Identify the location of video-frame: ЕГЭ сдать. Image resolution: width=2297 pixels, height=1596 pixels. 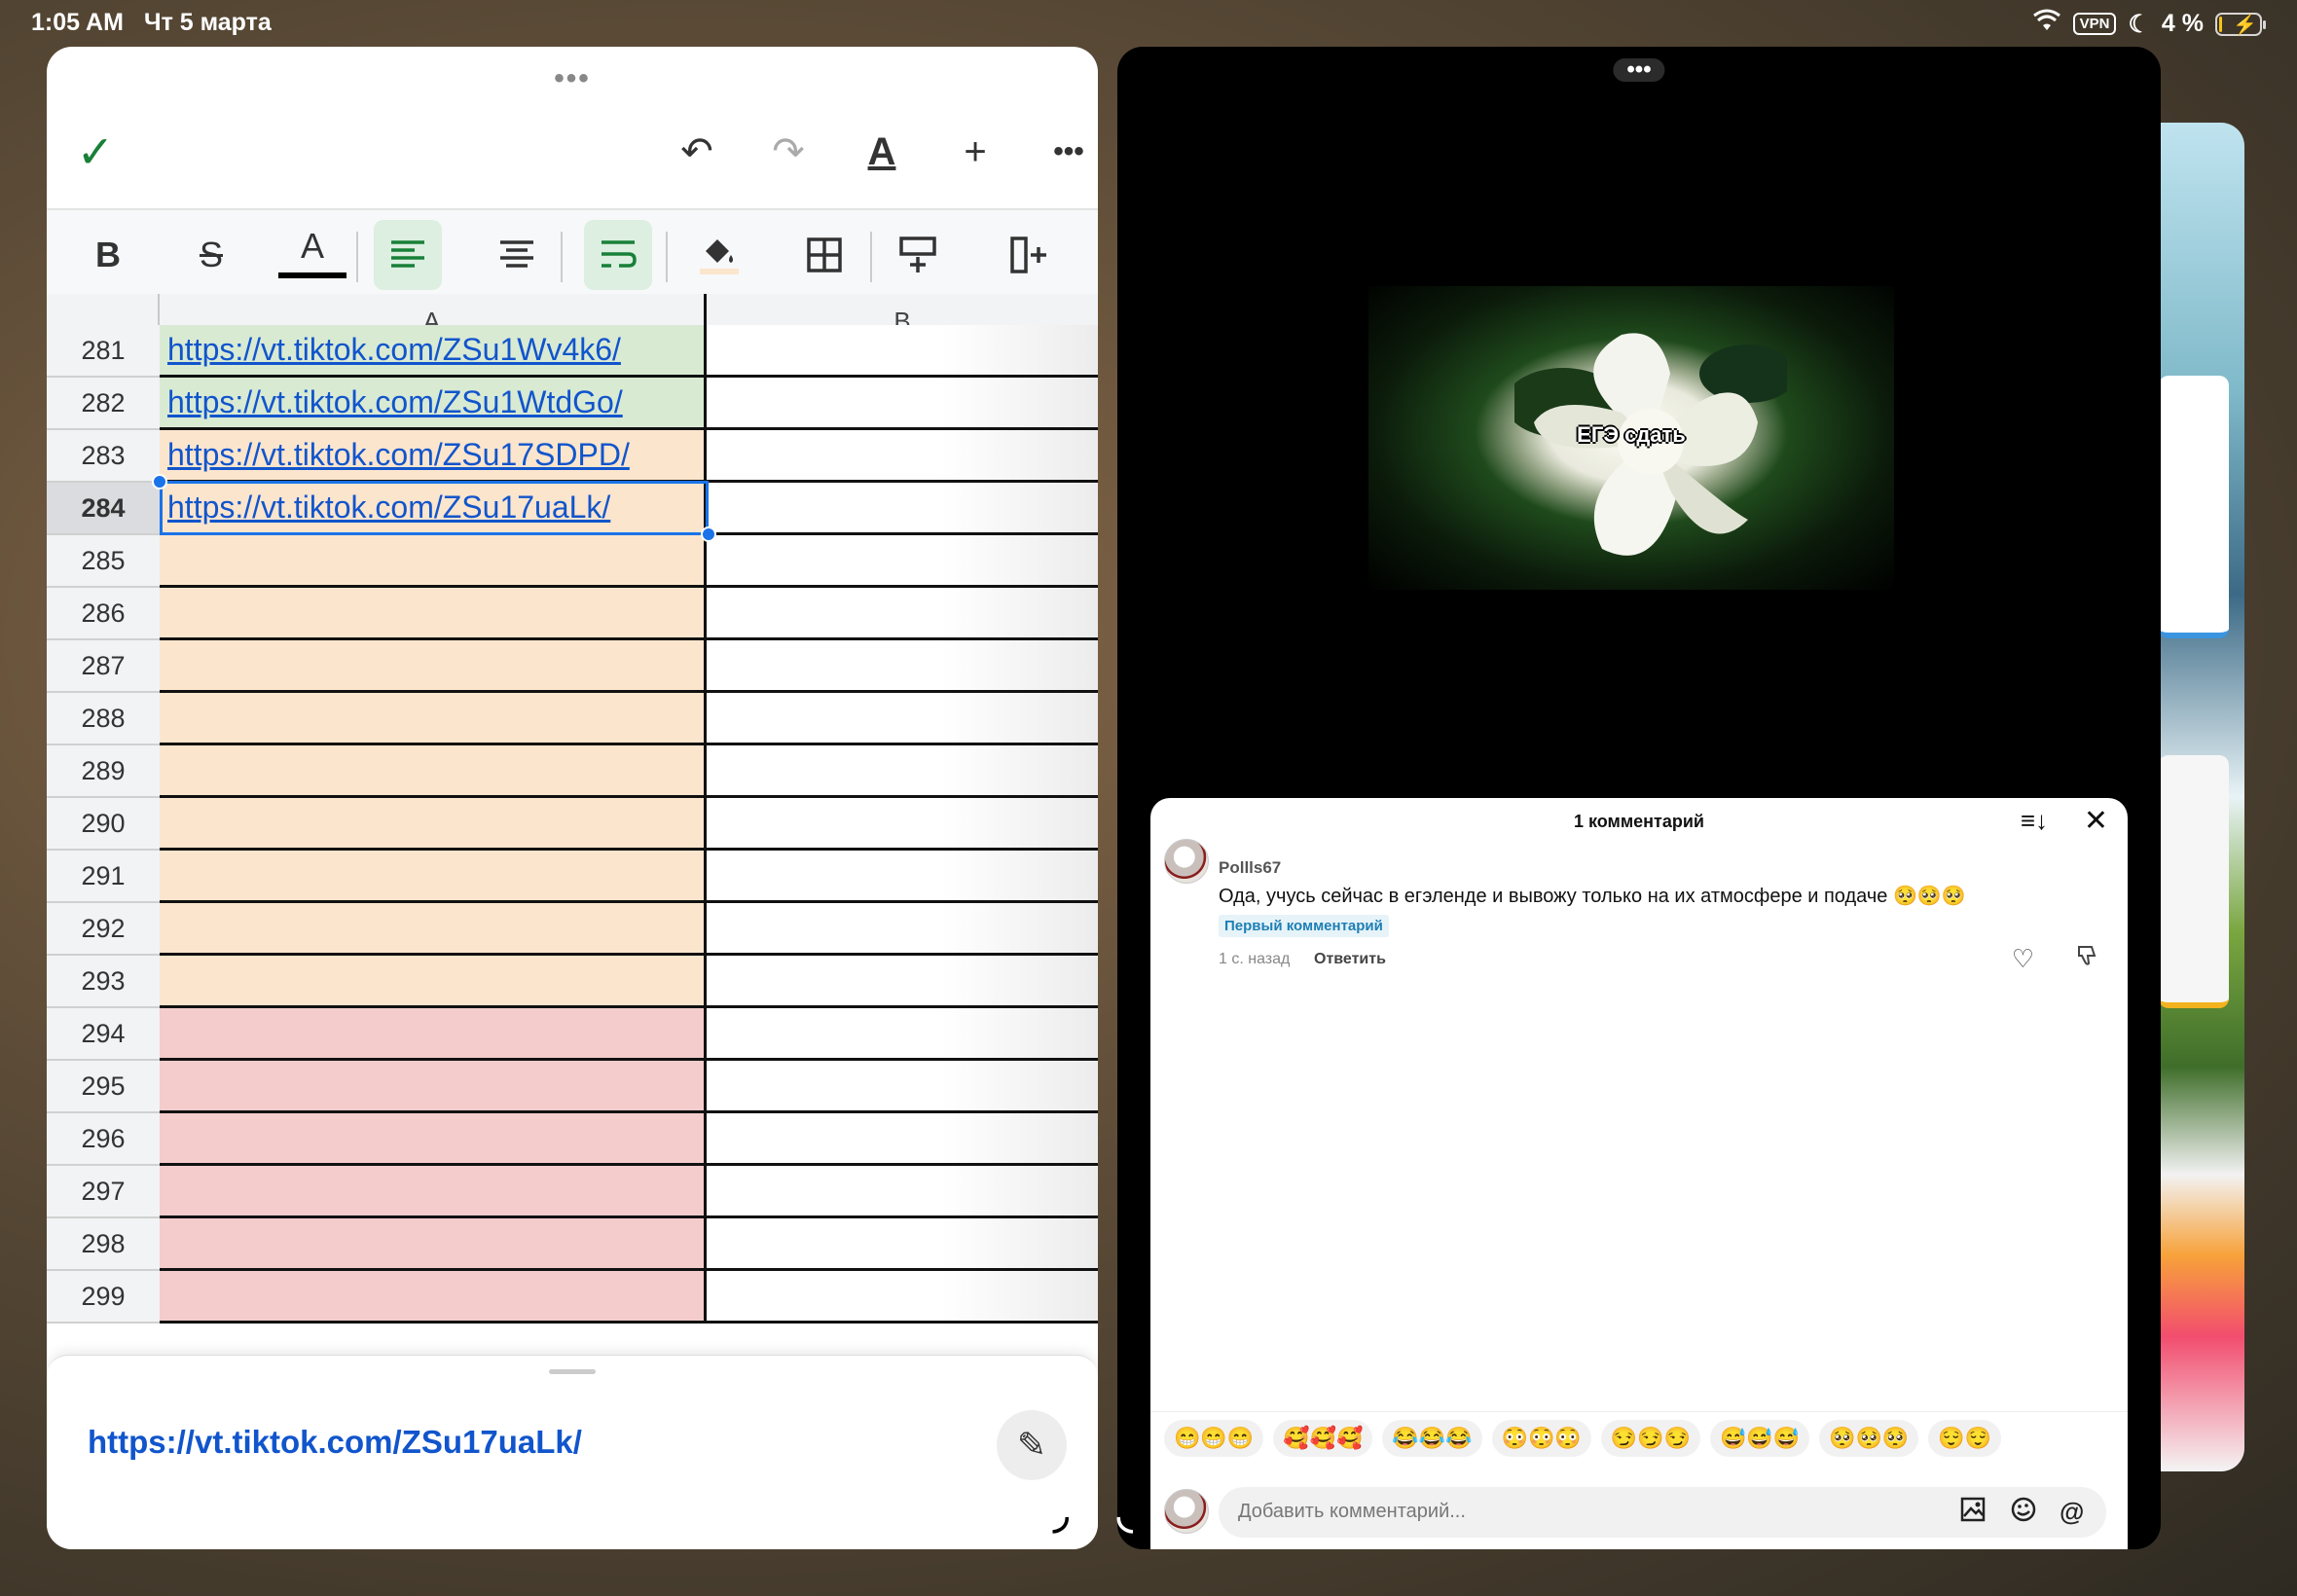
(1631, 438).